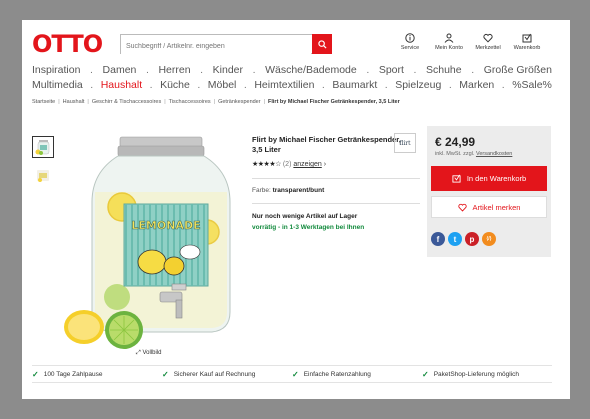 This screenshot has width=590, height=419. What do you see at coordinates (449, 38) in the screenshot?
I see `user-icon` at bounding box center [449, 38].